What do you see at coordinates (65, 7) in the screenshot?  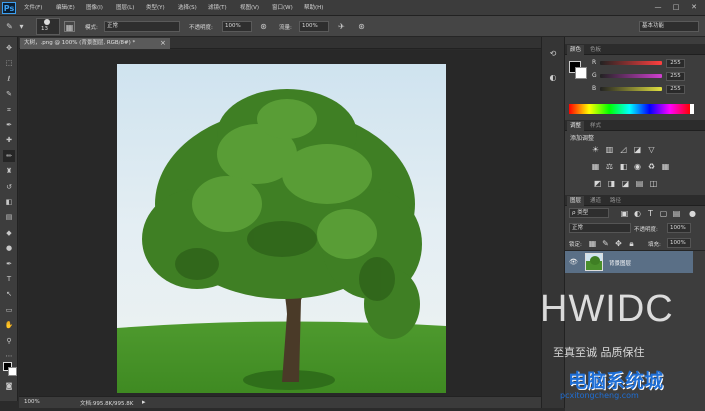 I see `menu-item: 编辑(E)` at bounding box center [65, 7].